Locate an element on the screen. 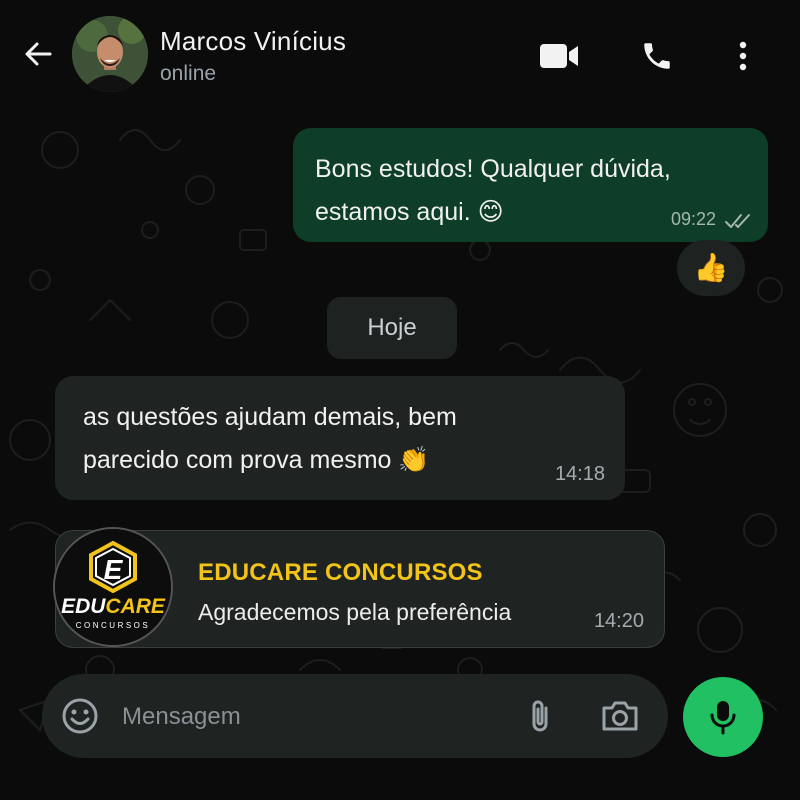  paperclip-icon is located at coordinates (540, 716).